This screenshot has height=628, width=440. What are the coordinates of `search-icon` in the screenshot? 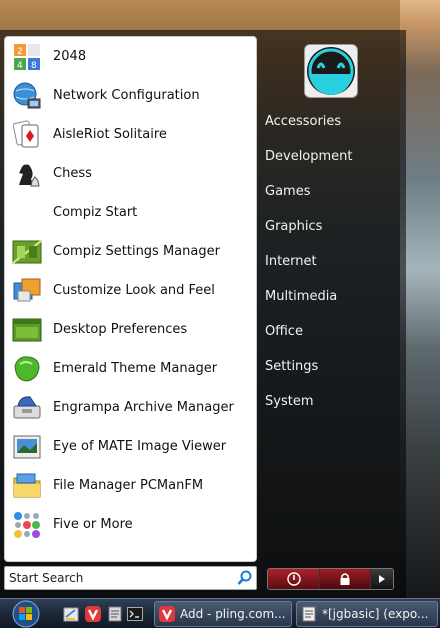 It's located at (245, 578).